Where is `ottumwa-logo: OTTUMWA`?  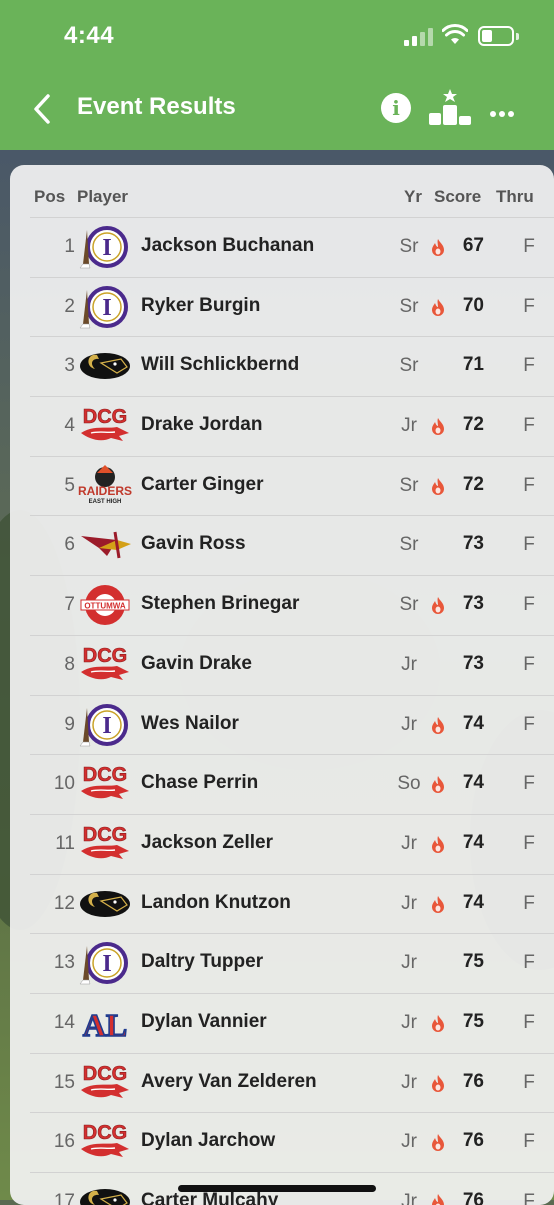
ottumwa-logo: OTTUMWA is located at coordinates (105, 605).